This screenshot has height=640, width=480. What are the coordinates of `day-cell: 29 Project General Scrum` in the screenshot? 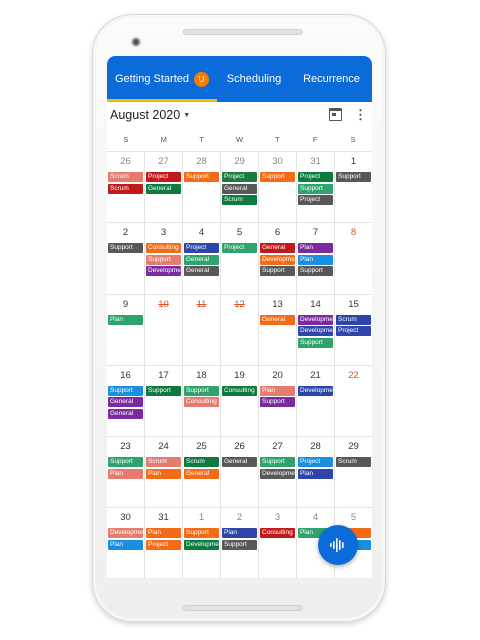 It's located at (240, 187).